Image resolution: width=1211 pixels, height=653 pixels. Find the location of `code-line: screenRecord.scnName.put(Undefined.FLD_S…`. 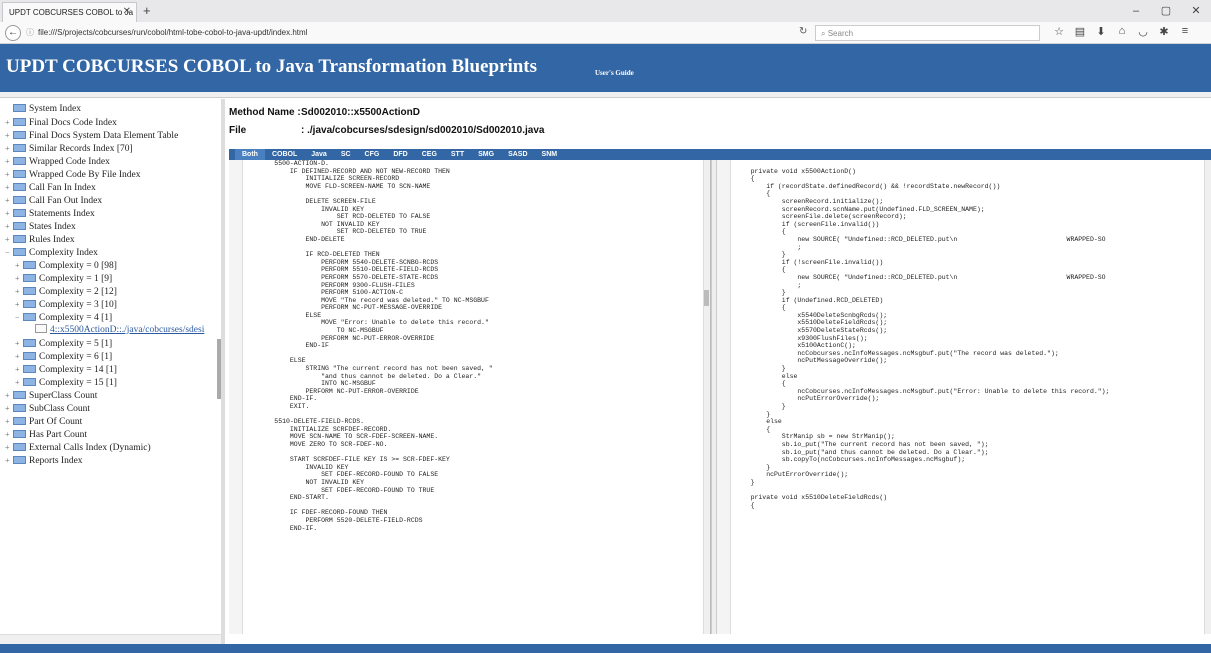

code-line: screenRecord.scnName.put(Undefined.FLD_S… is located at coordinates (860, 209).